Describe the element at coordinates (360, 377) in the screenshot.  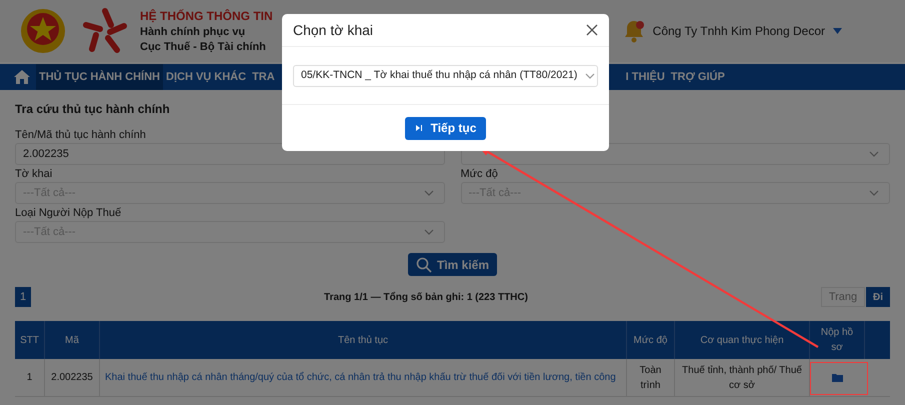
I see `procedure-link: Khai thuế thu nhập cá nhân tháng/quý của tổ chức, cá nhân trả thu nhập khấu trừ thuế đối với tiền lương, tiền công` at that location.